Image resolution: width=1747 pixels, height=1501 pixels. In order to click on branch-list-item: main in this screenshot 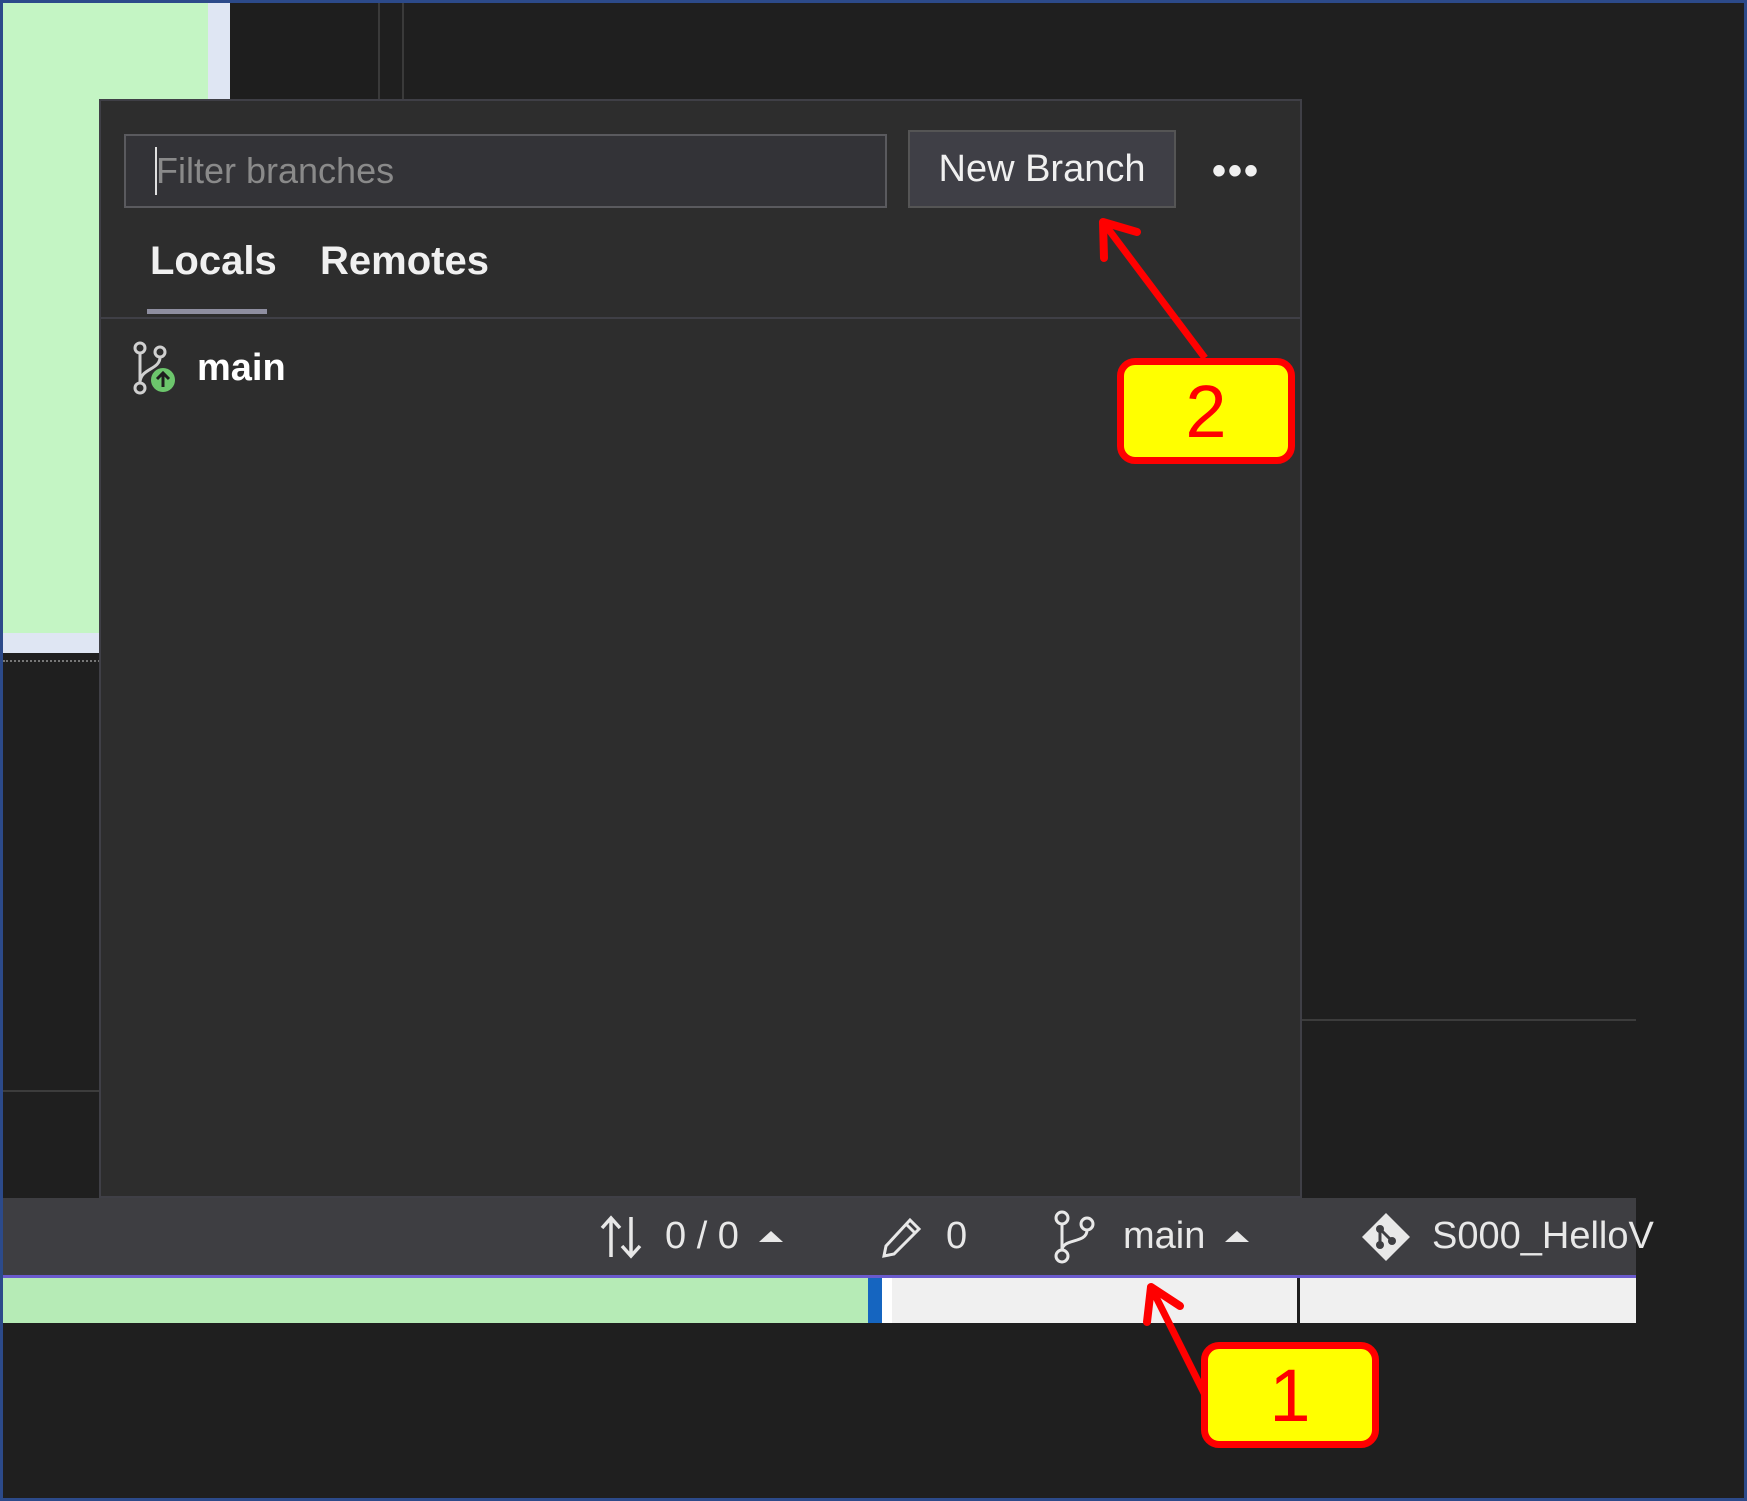, I will do `click(331, 368)`.